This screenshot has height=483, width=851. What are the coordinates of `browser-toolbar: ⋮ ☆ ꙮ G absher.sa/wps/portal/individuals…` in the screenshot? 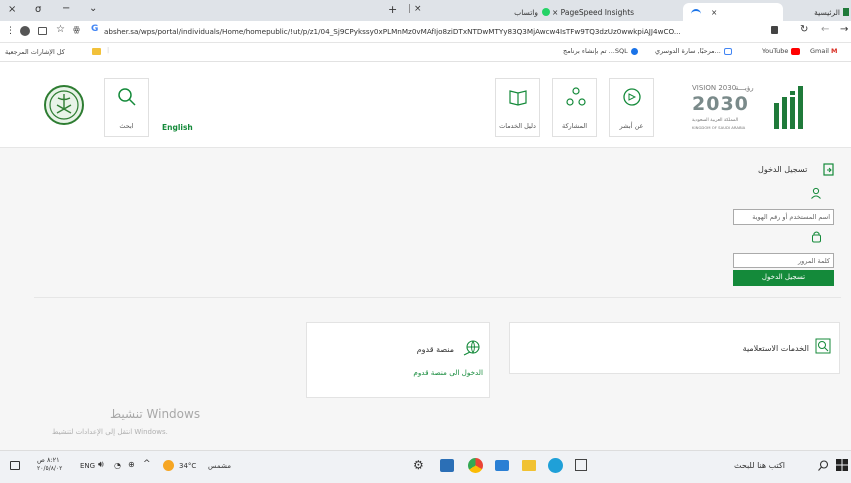 It's located at (425, 32).